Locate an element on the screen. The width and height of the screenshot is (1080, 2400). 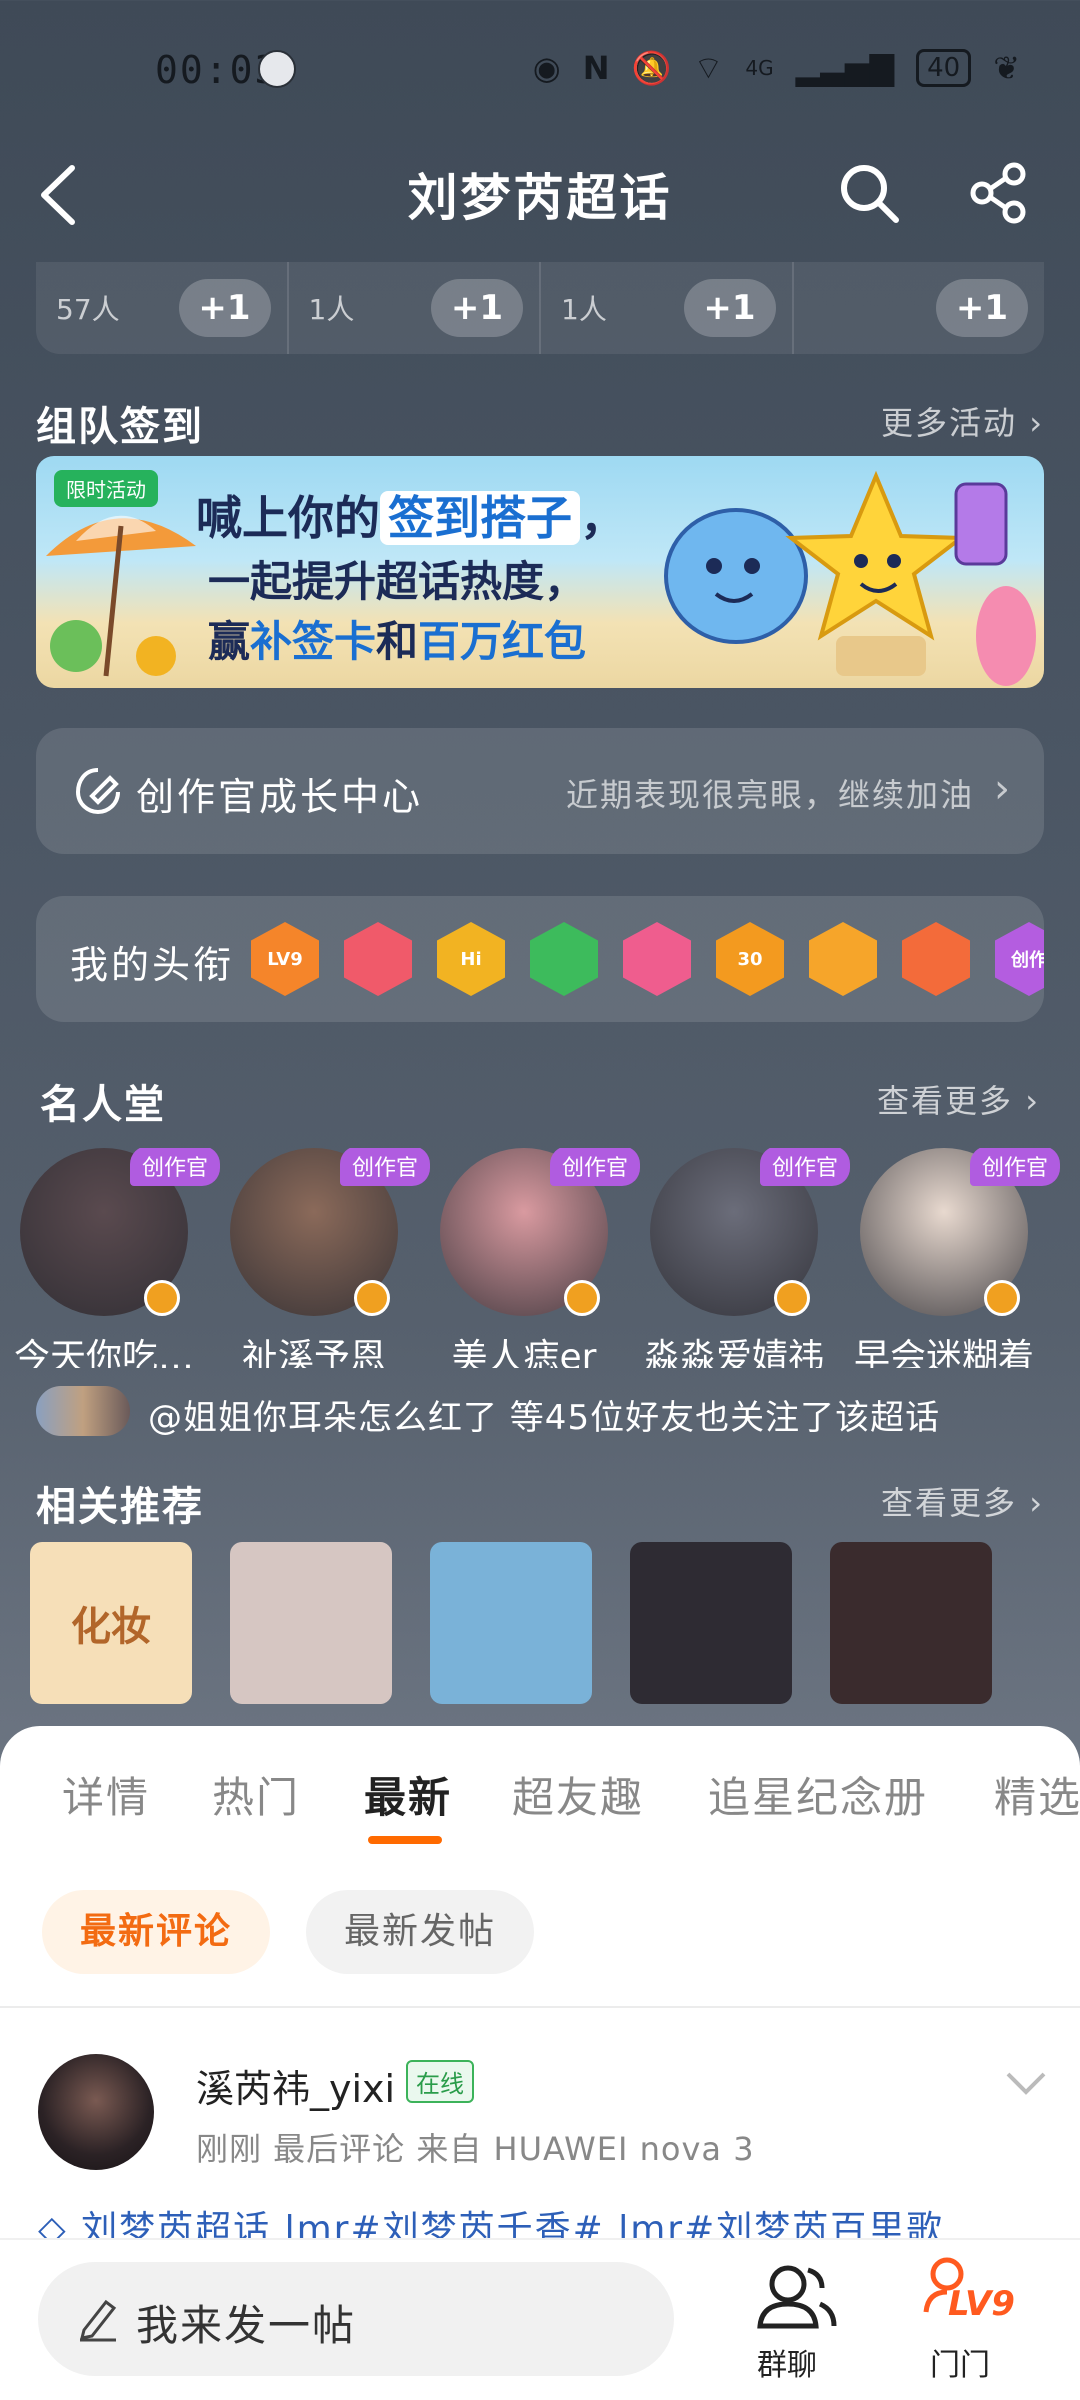
badge-row: LV9 Hi 30 创作 is located at coordinates (647, 959).